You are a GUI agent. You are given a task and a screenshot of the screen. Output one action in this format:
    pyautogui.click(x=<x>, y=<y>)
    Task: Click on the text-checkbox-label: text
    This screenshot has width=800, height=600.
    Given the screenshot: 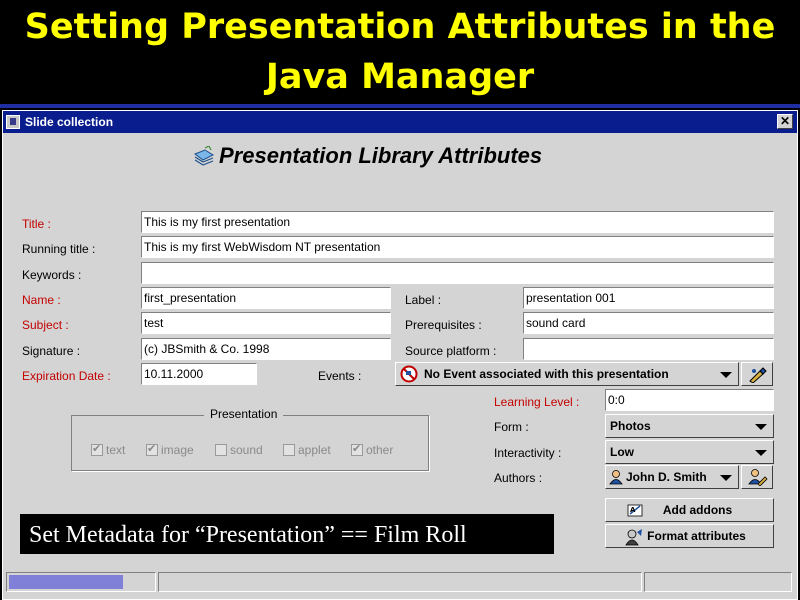 What is the action you would take?
    pyautogui.click(x=116, y=450)
    